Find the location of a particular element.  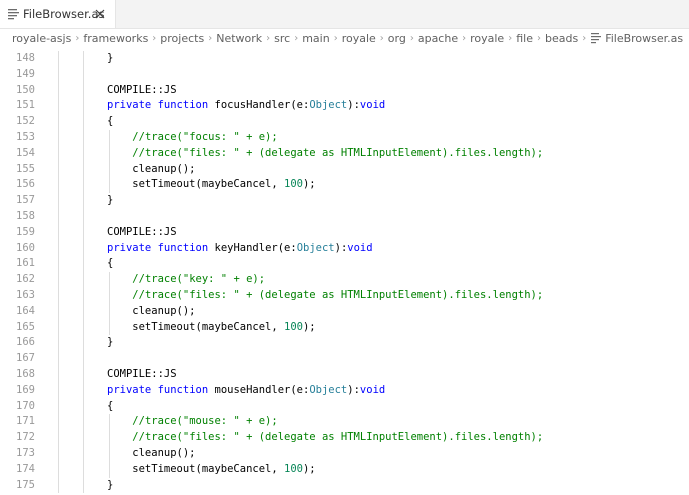

line-number: 160 is located at coordinates (25, 247).